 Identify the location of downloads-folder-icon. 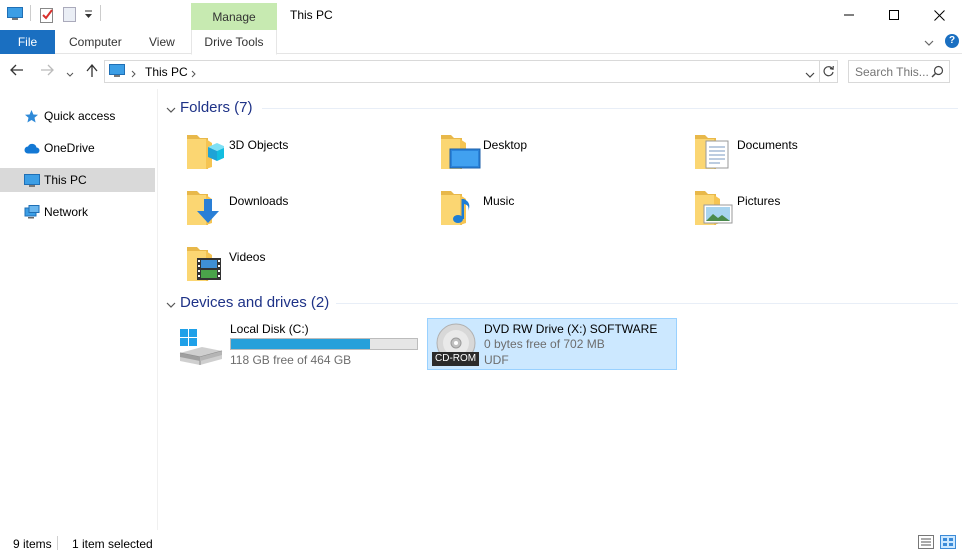
(206, 208).